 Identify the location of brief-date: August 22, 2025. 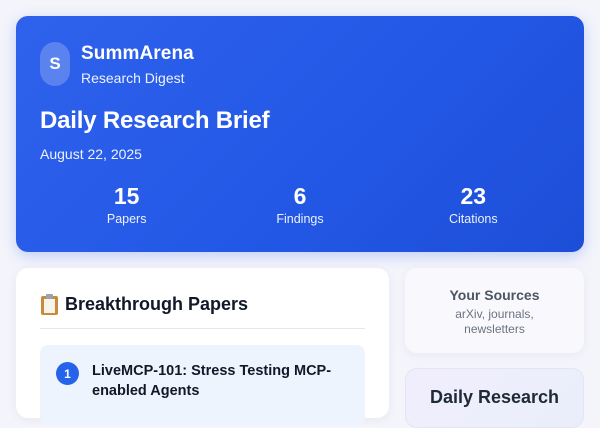
(91, 154).